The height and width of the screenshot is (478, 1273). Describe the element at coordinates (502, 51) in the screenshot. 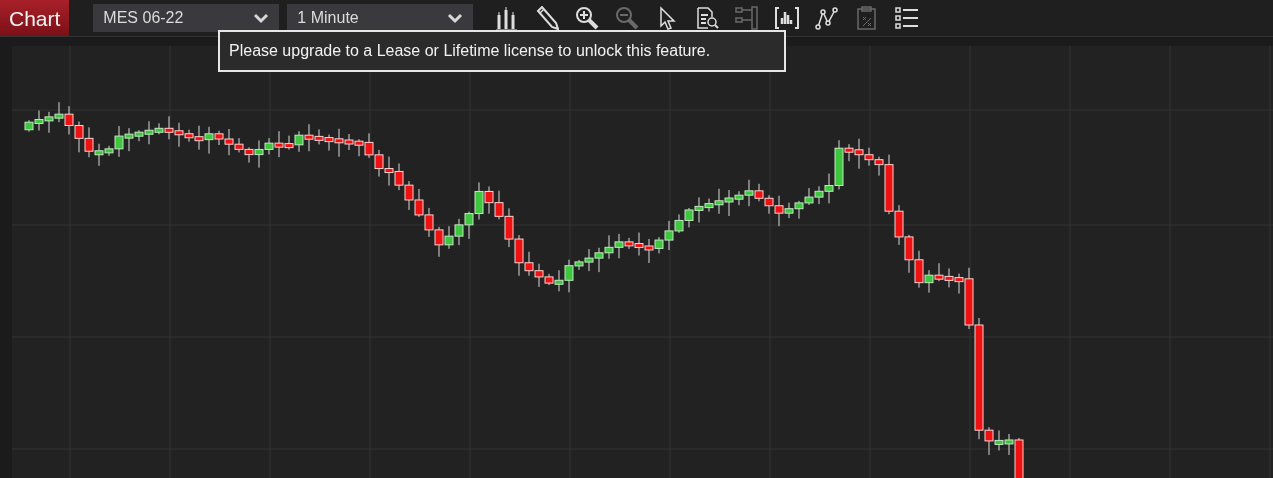

I see `upgrade-tooltip: Please upgrade to a Lease or Lifetime license to unlock this feature.` at that location.